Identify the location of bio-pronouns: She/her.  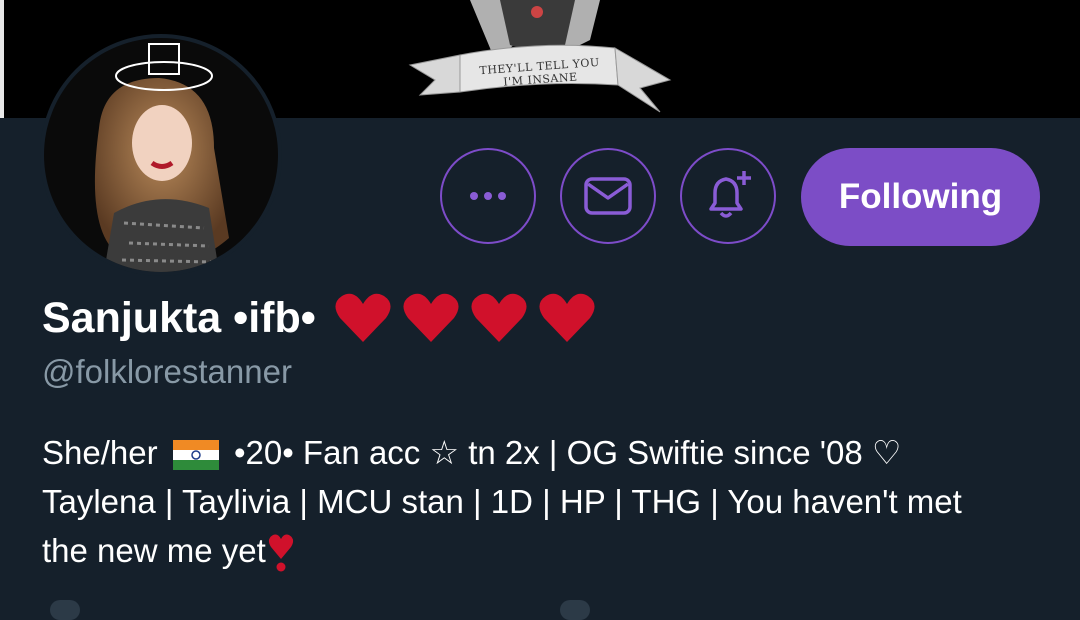
(100, 452).